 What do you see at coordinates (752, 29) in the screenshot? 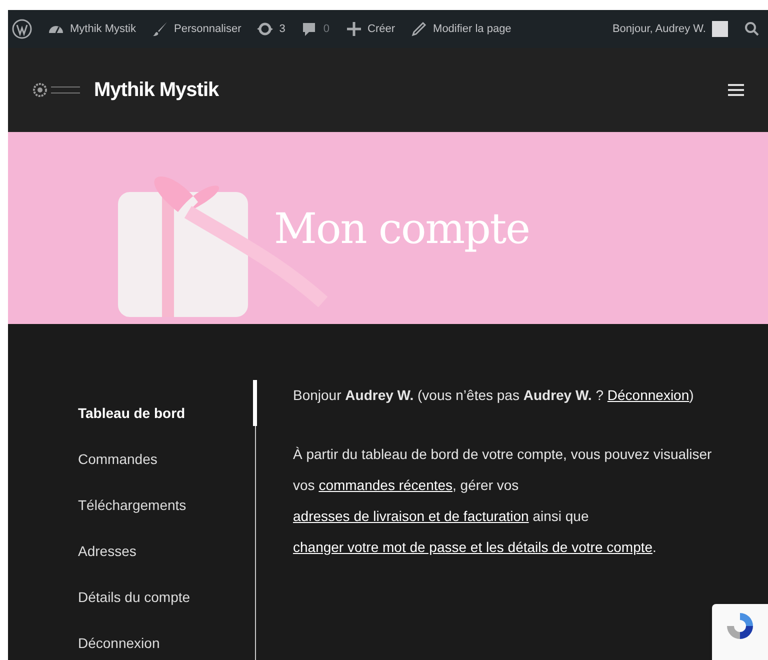
I see `search-icon` at bounding box center [752, 29].